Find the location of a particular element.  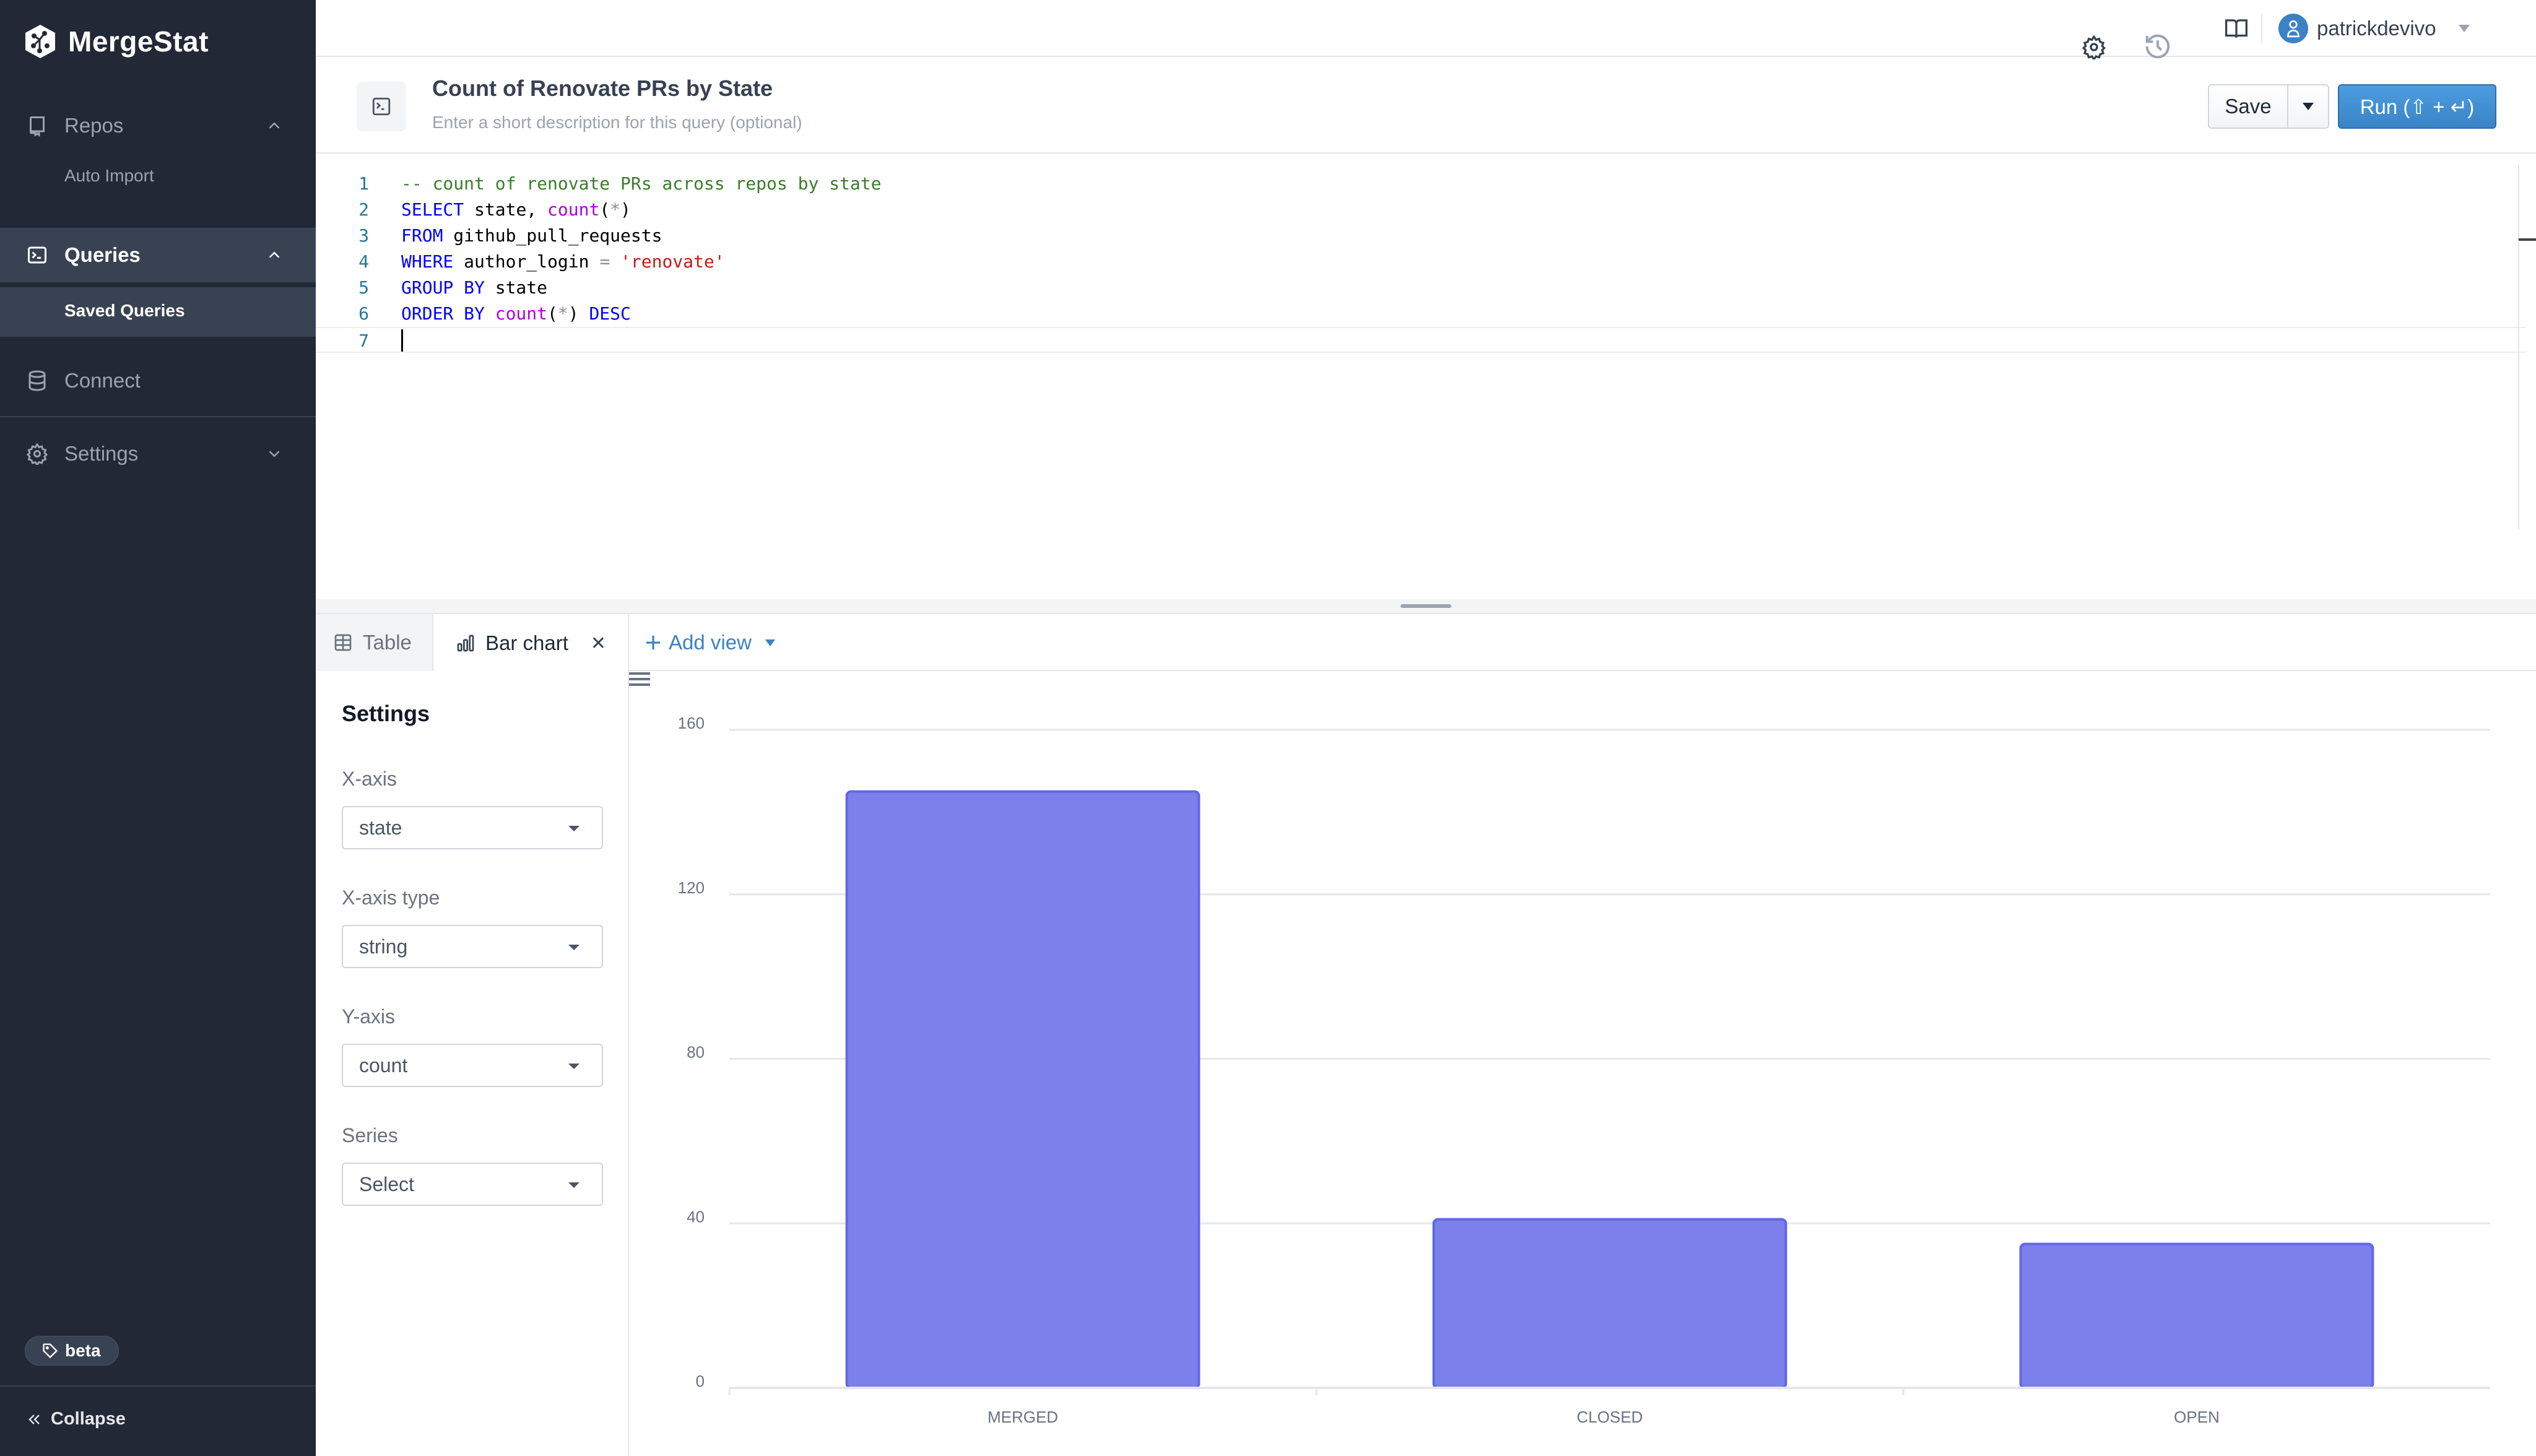

query-type-icon is located at coordinates (381, 107).